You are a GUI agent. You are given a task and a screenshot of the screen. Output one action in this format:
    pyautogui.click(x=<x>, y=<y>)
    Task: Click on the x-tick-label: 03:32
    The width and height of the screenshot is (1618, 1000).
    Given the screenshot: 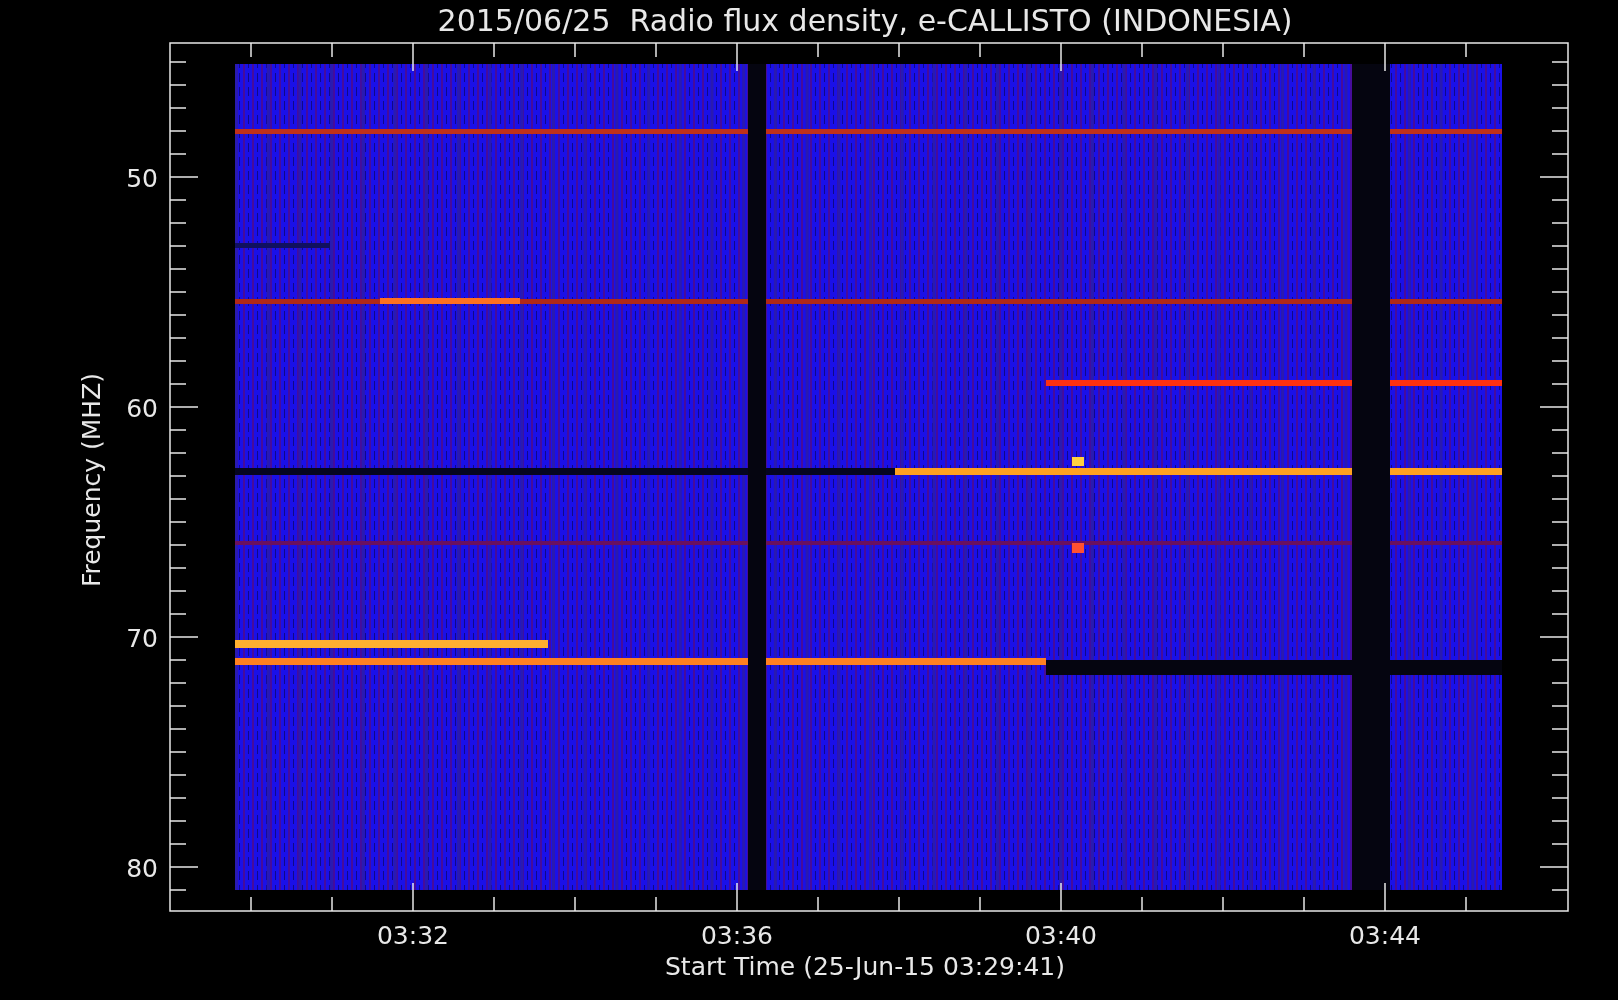 What is the action you would take?
    pyautogui.click(x=413, y=935)
    